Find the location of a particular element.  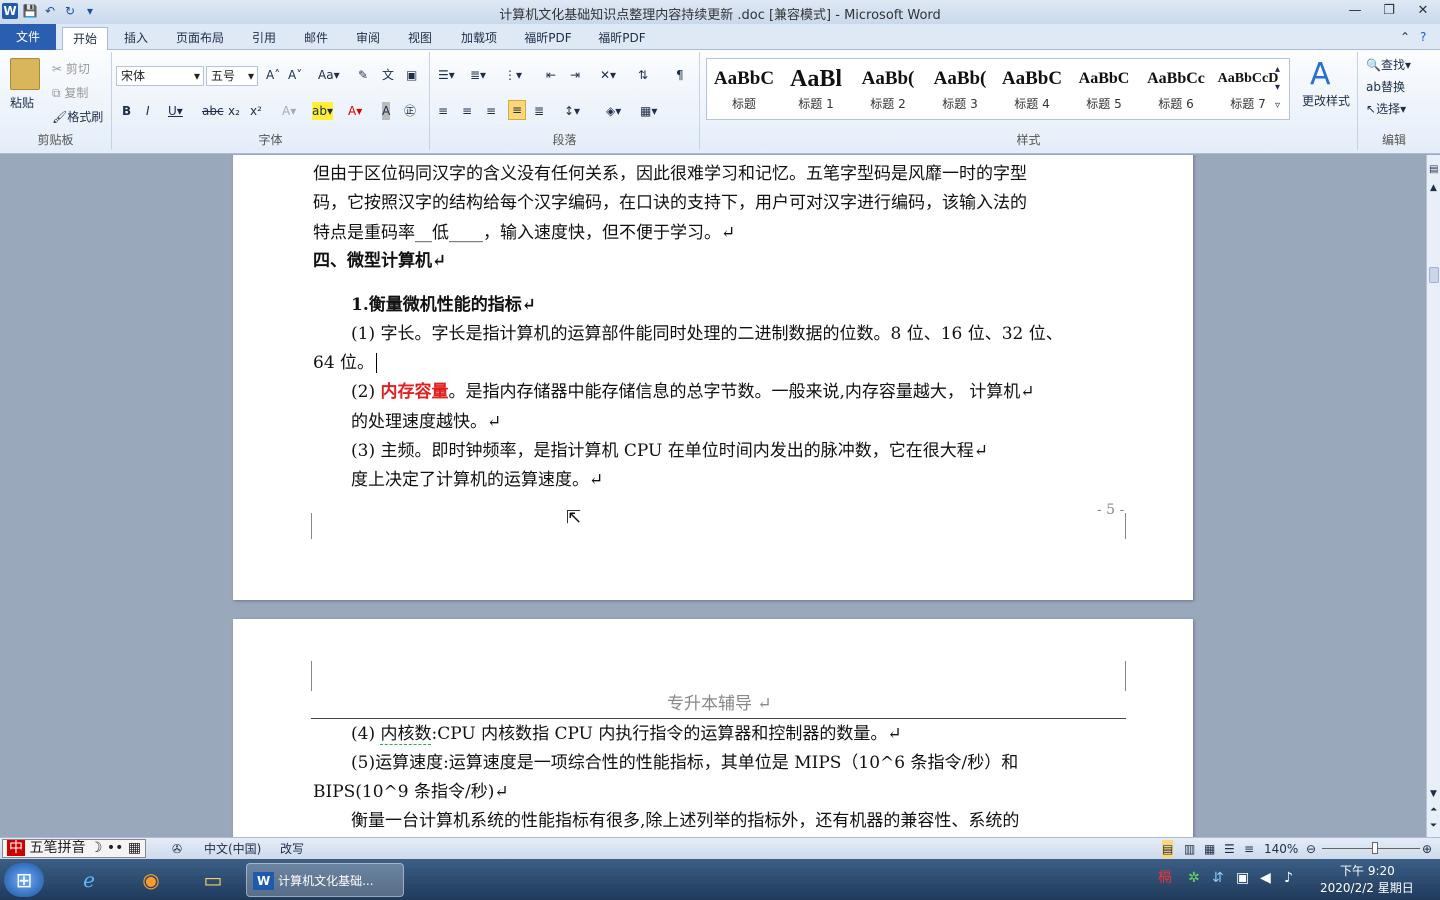

ie-icon: ℯ is located at coordinates (89, 880).